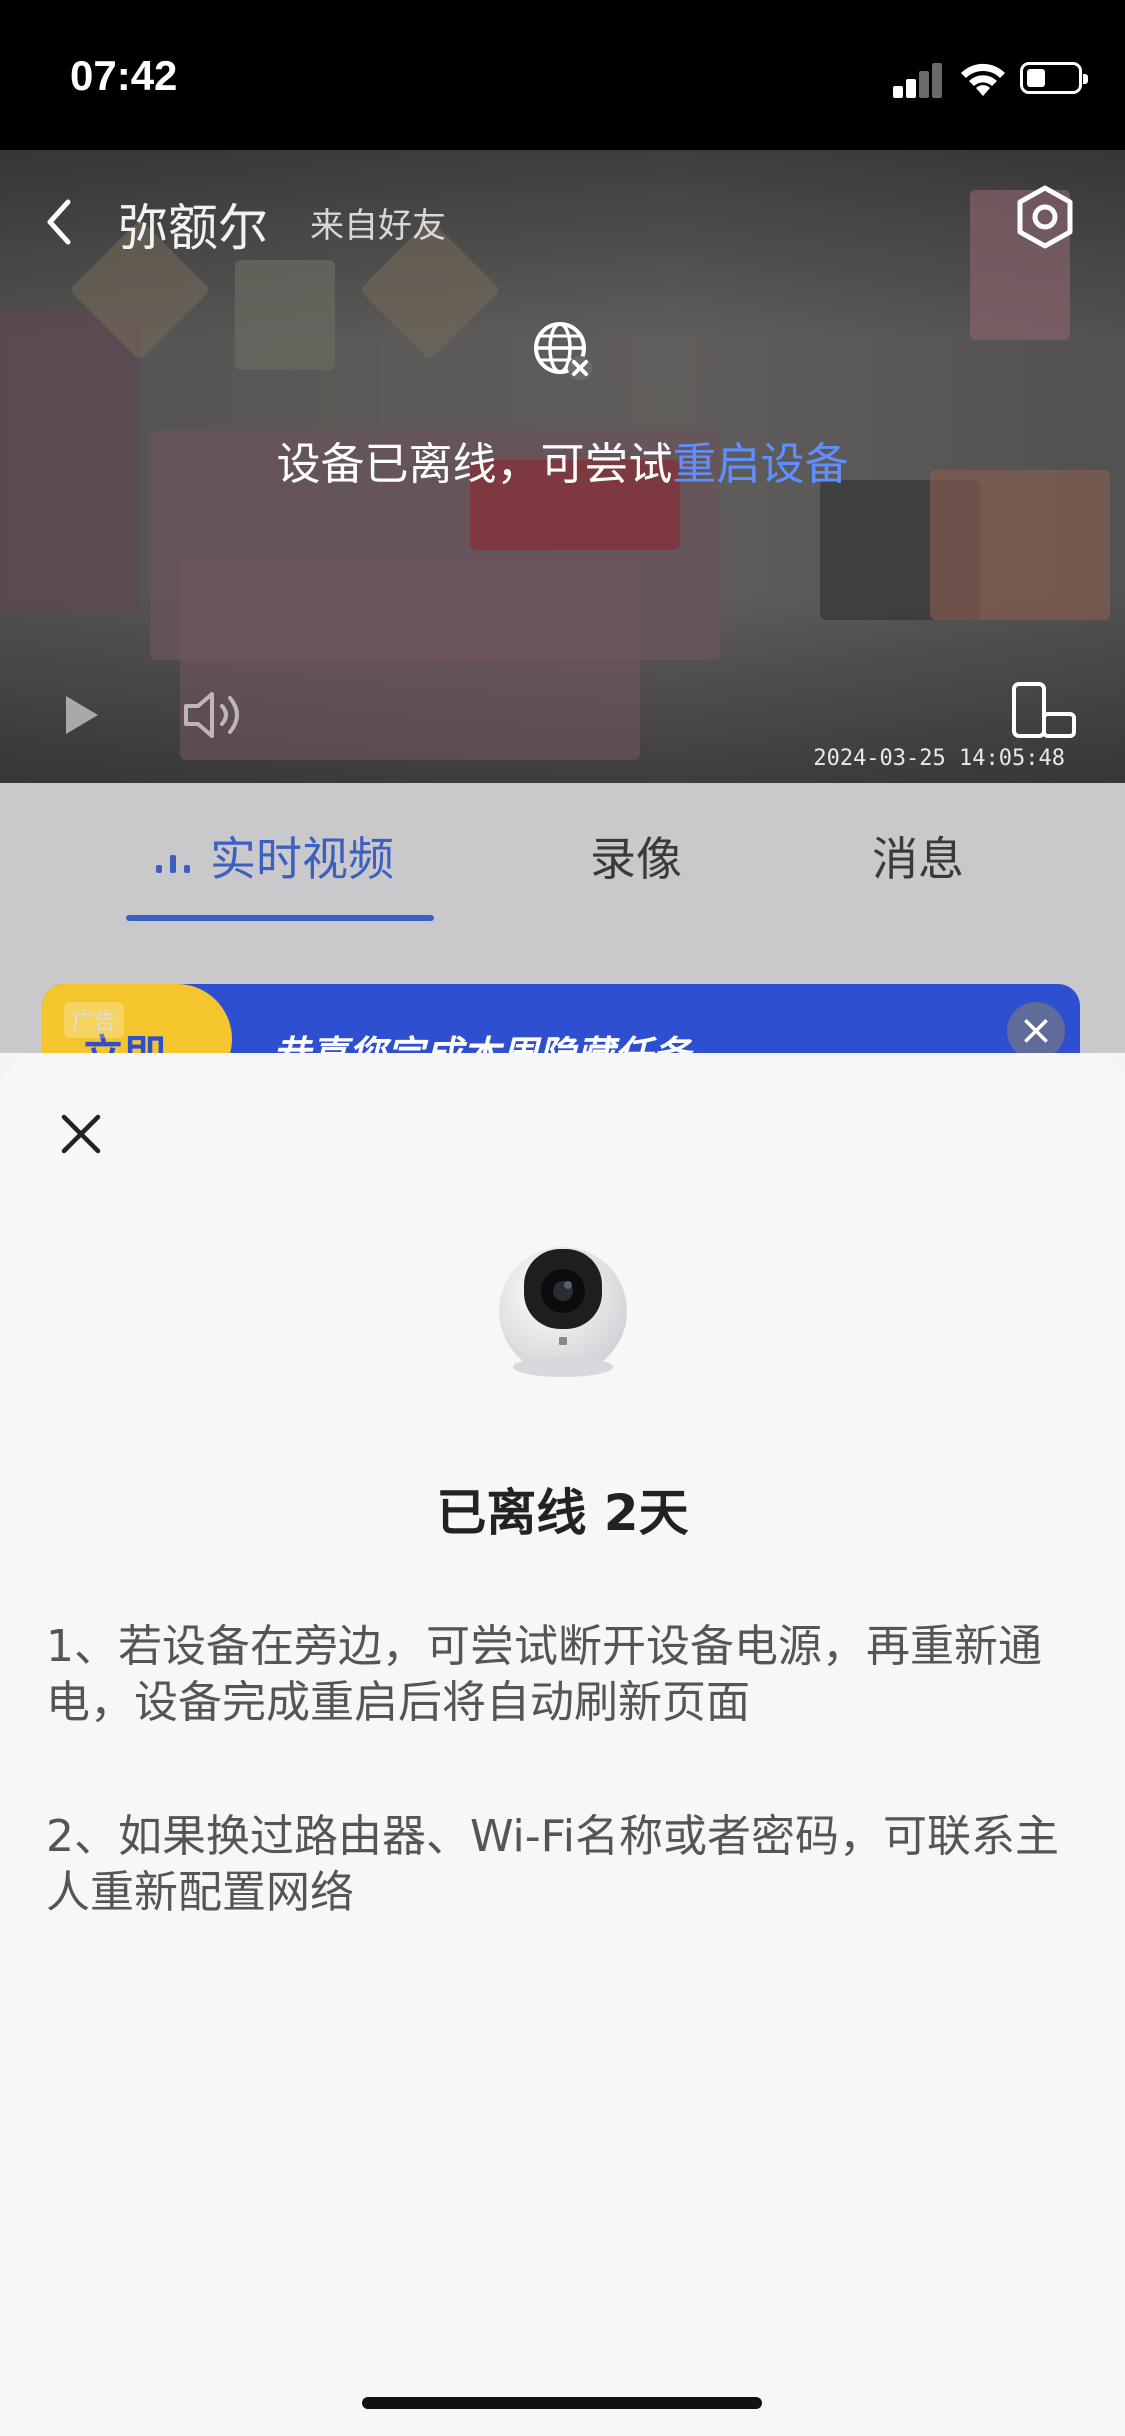 This screenshot has width=1125, height=2436. What do you see at coordinates (552, 1864) in the screenshot?
I see `tip-reconfigure-network: 2、如果换过路由器、Wi-Fi名称或者密码，可联系主人重新配置网络` at bounding box center [552, 1864].